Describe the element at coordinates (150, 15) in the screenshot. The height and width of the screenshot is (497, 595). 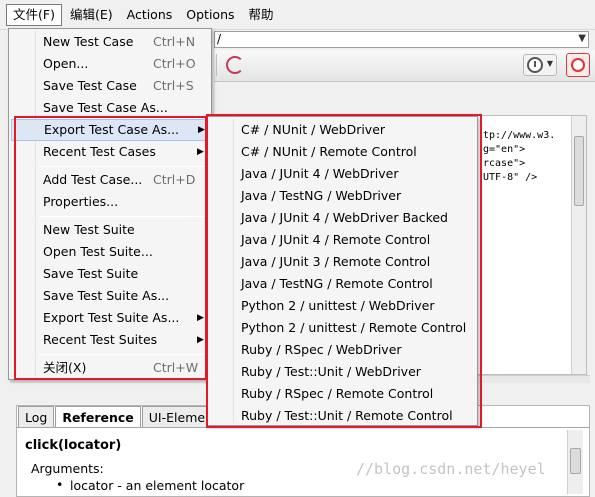
I see `menu-actions: Actions` at that location.